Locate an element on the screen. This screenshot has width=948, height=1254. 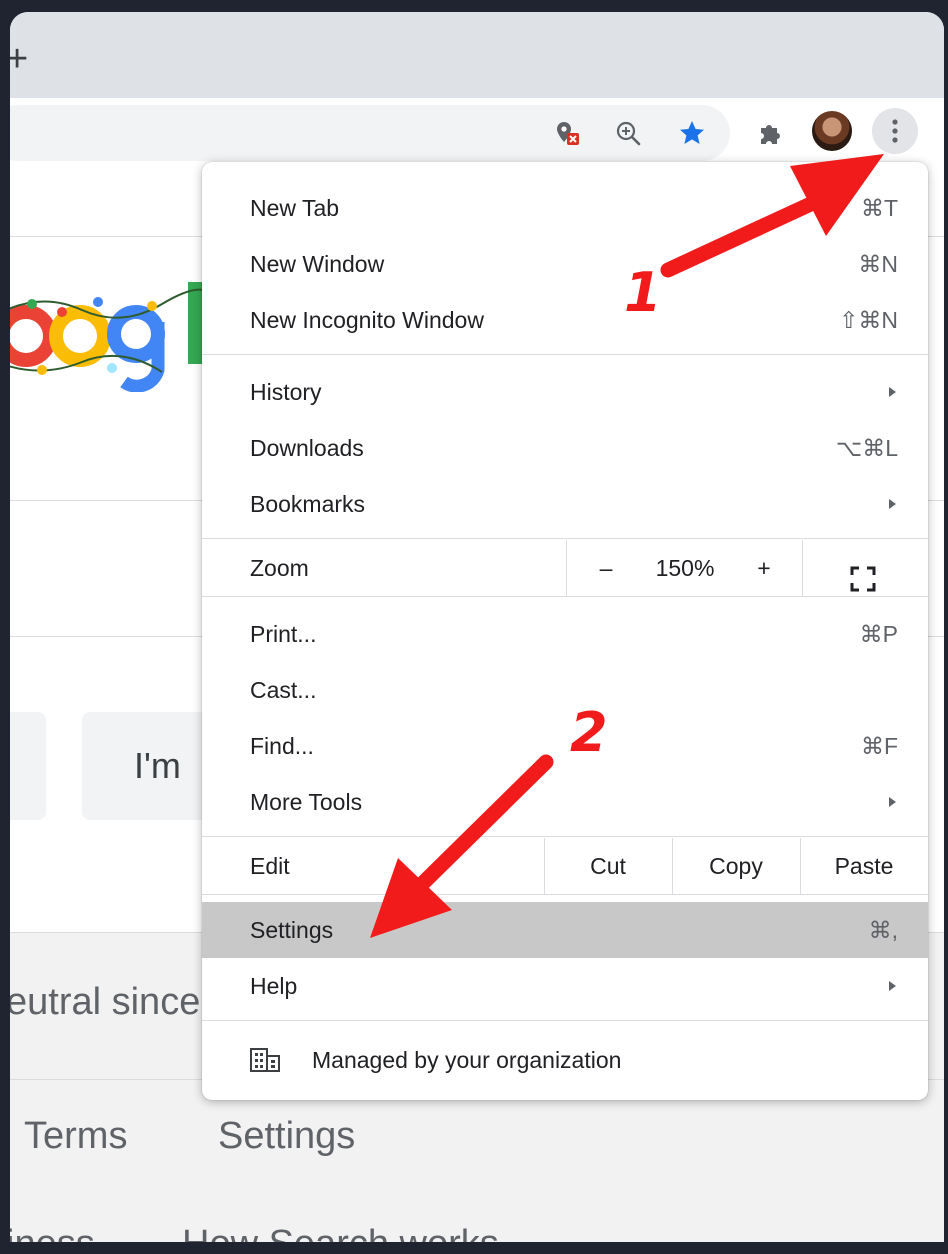
zoom-level: 150% is located at coordinates (685, 568).